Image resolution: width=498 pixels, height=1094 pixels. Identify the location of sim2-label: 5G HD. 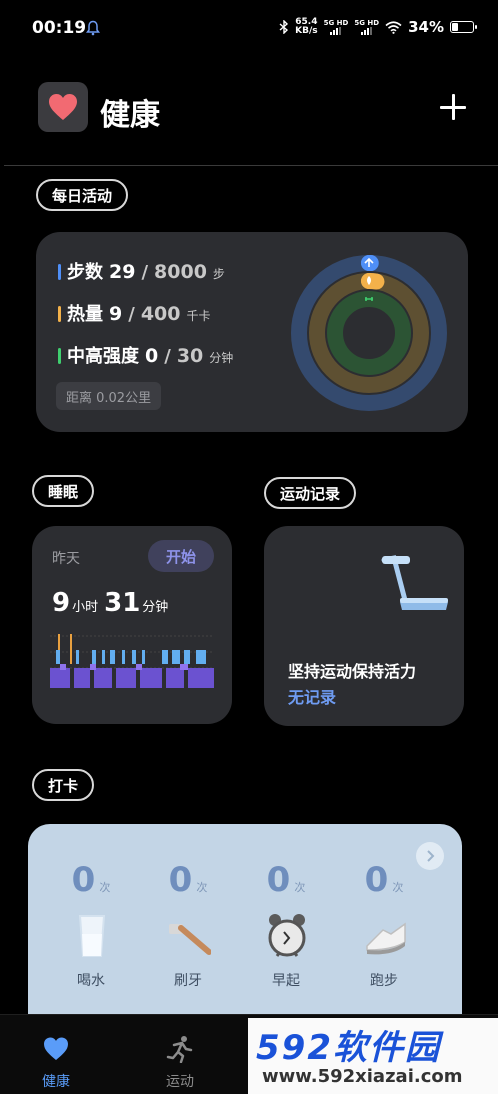
(367, 23).